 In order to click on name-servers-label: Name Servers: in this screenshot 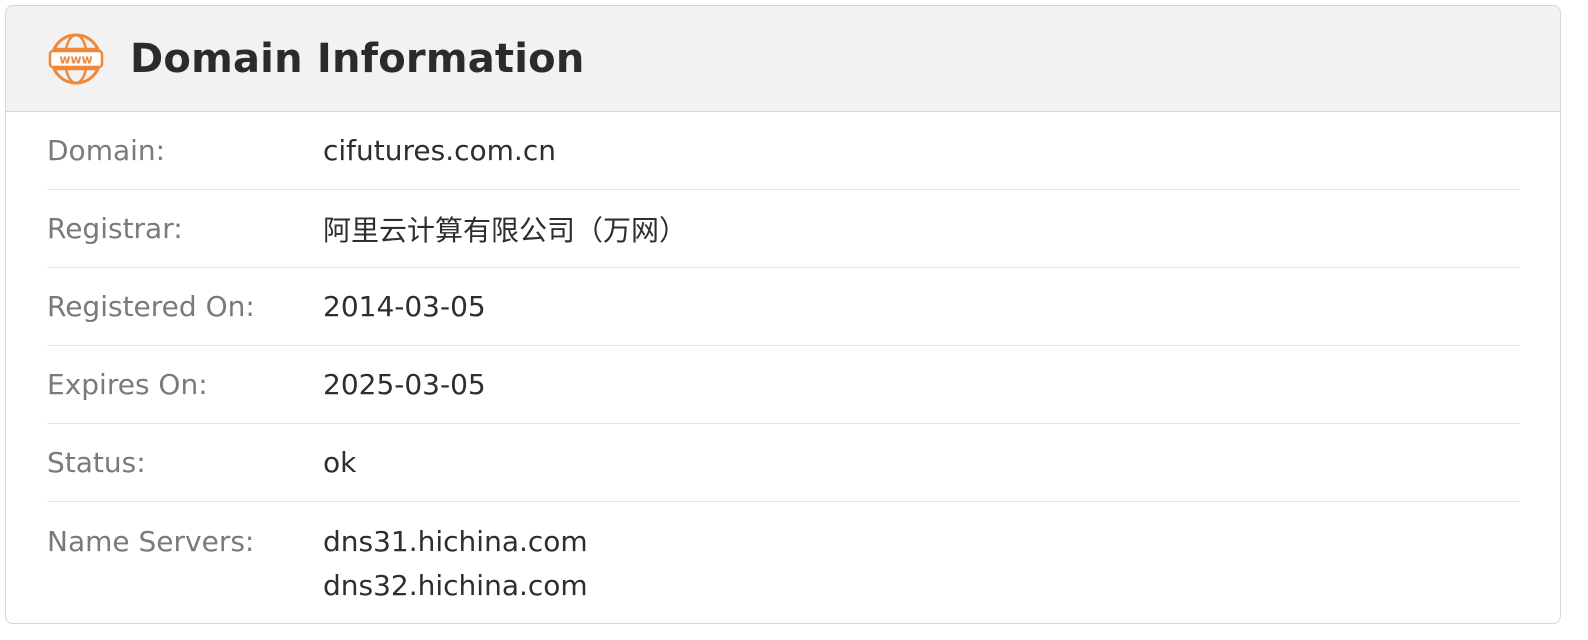, I will do `click(151, 541)`.